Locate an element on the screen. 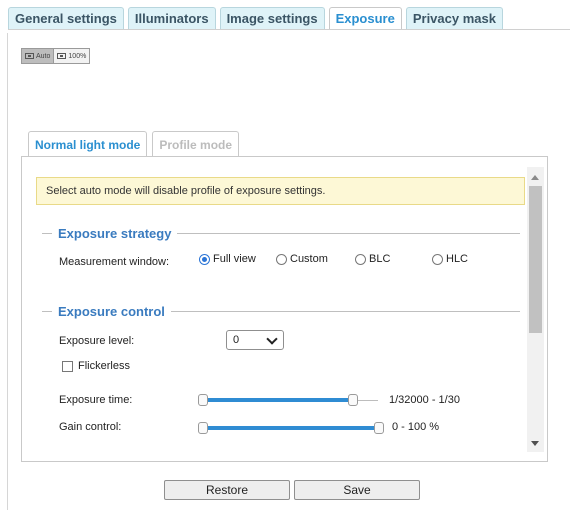 The image size is (570, 510). flickerless-option: Flickerless is located at coordinates (96, 366).